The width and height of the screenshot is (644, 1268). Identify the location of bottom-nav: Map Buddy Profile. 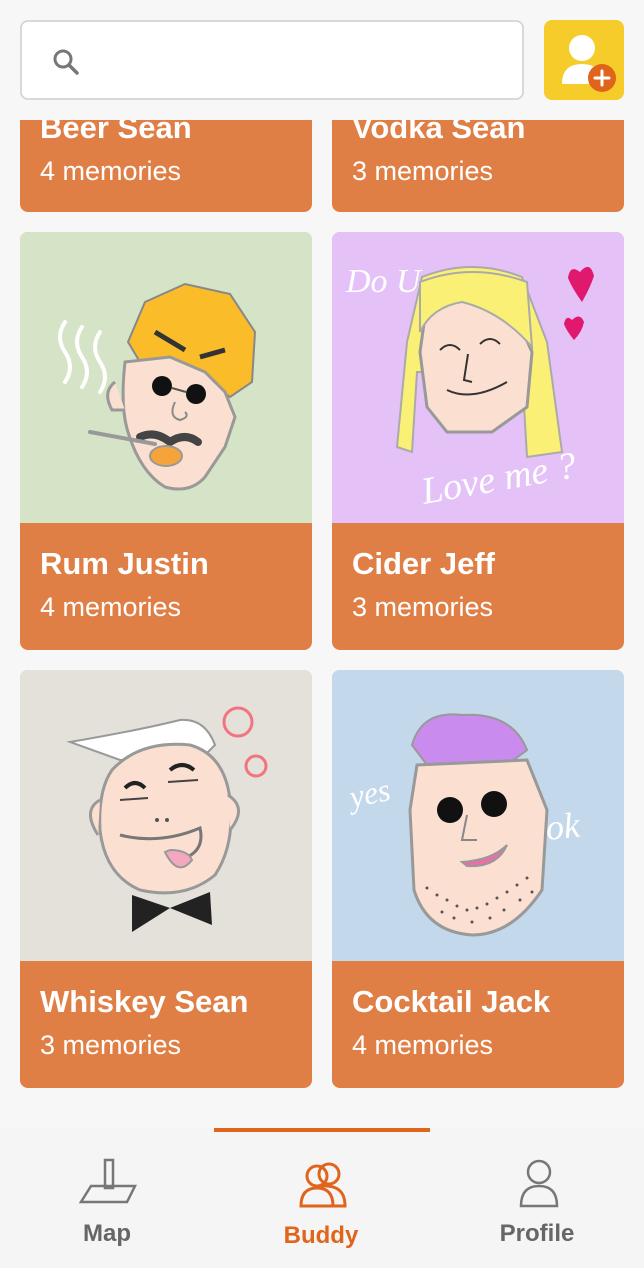
(322, 1198).